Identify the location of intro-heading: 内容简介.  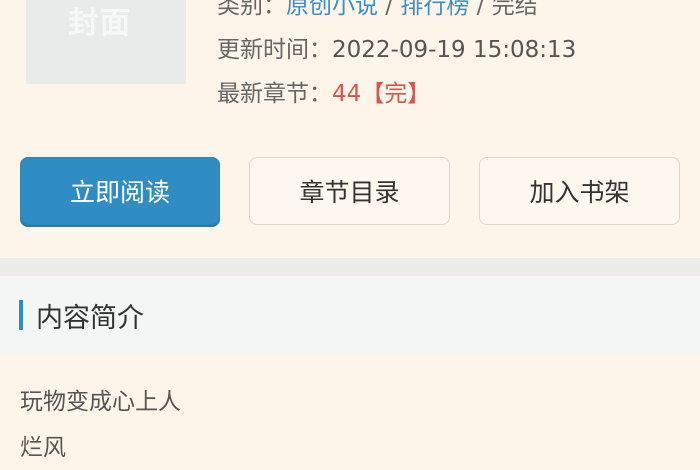
(90, 318).